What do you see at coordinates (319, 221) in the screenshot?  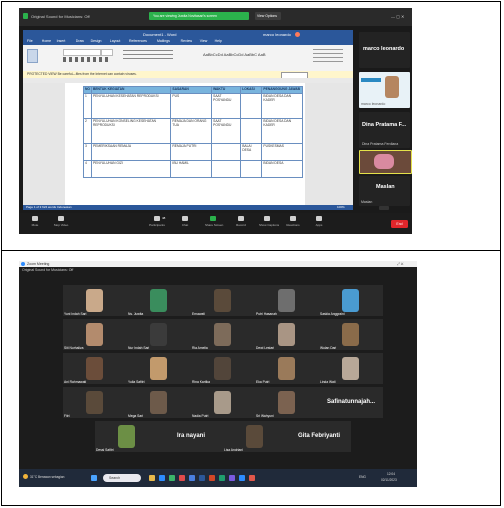 I see `apps-button: Apps` at bounding box center [319, 221].